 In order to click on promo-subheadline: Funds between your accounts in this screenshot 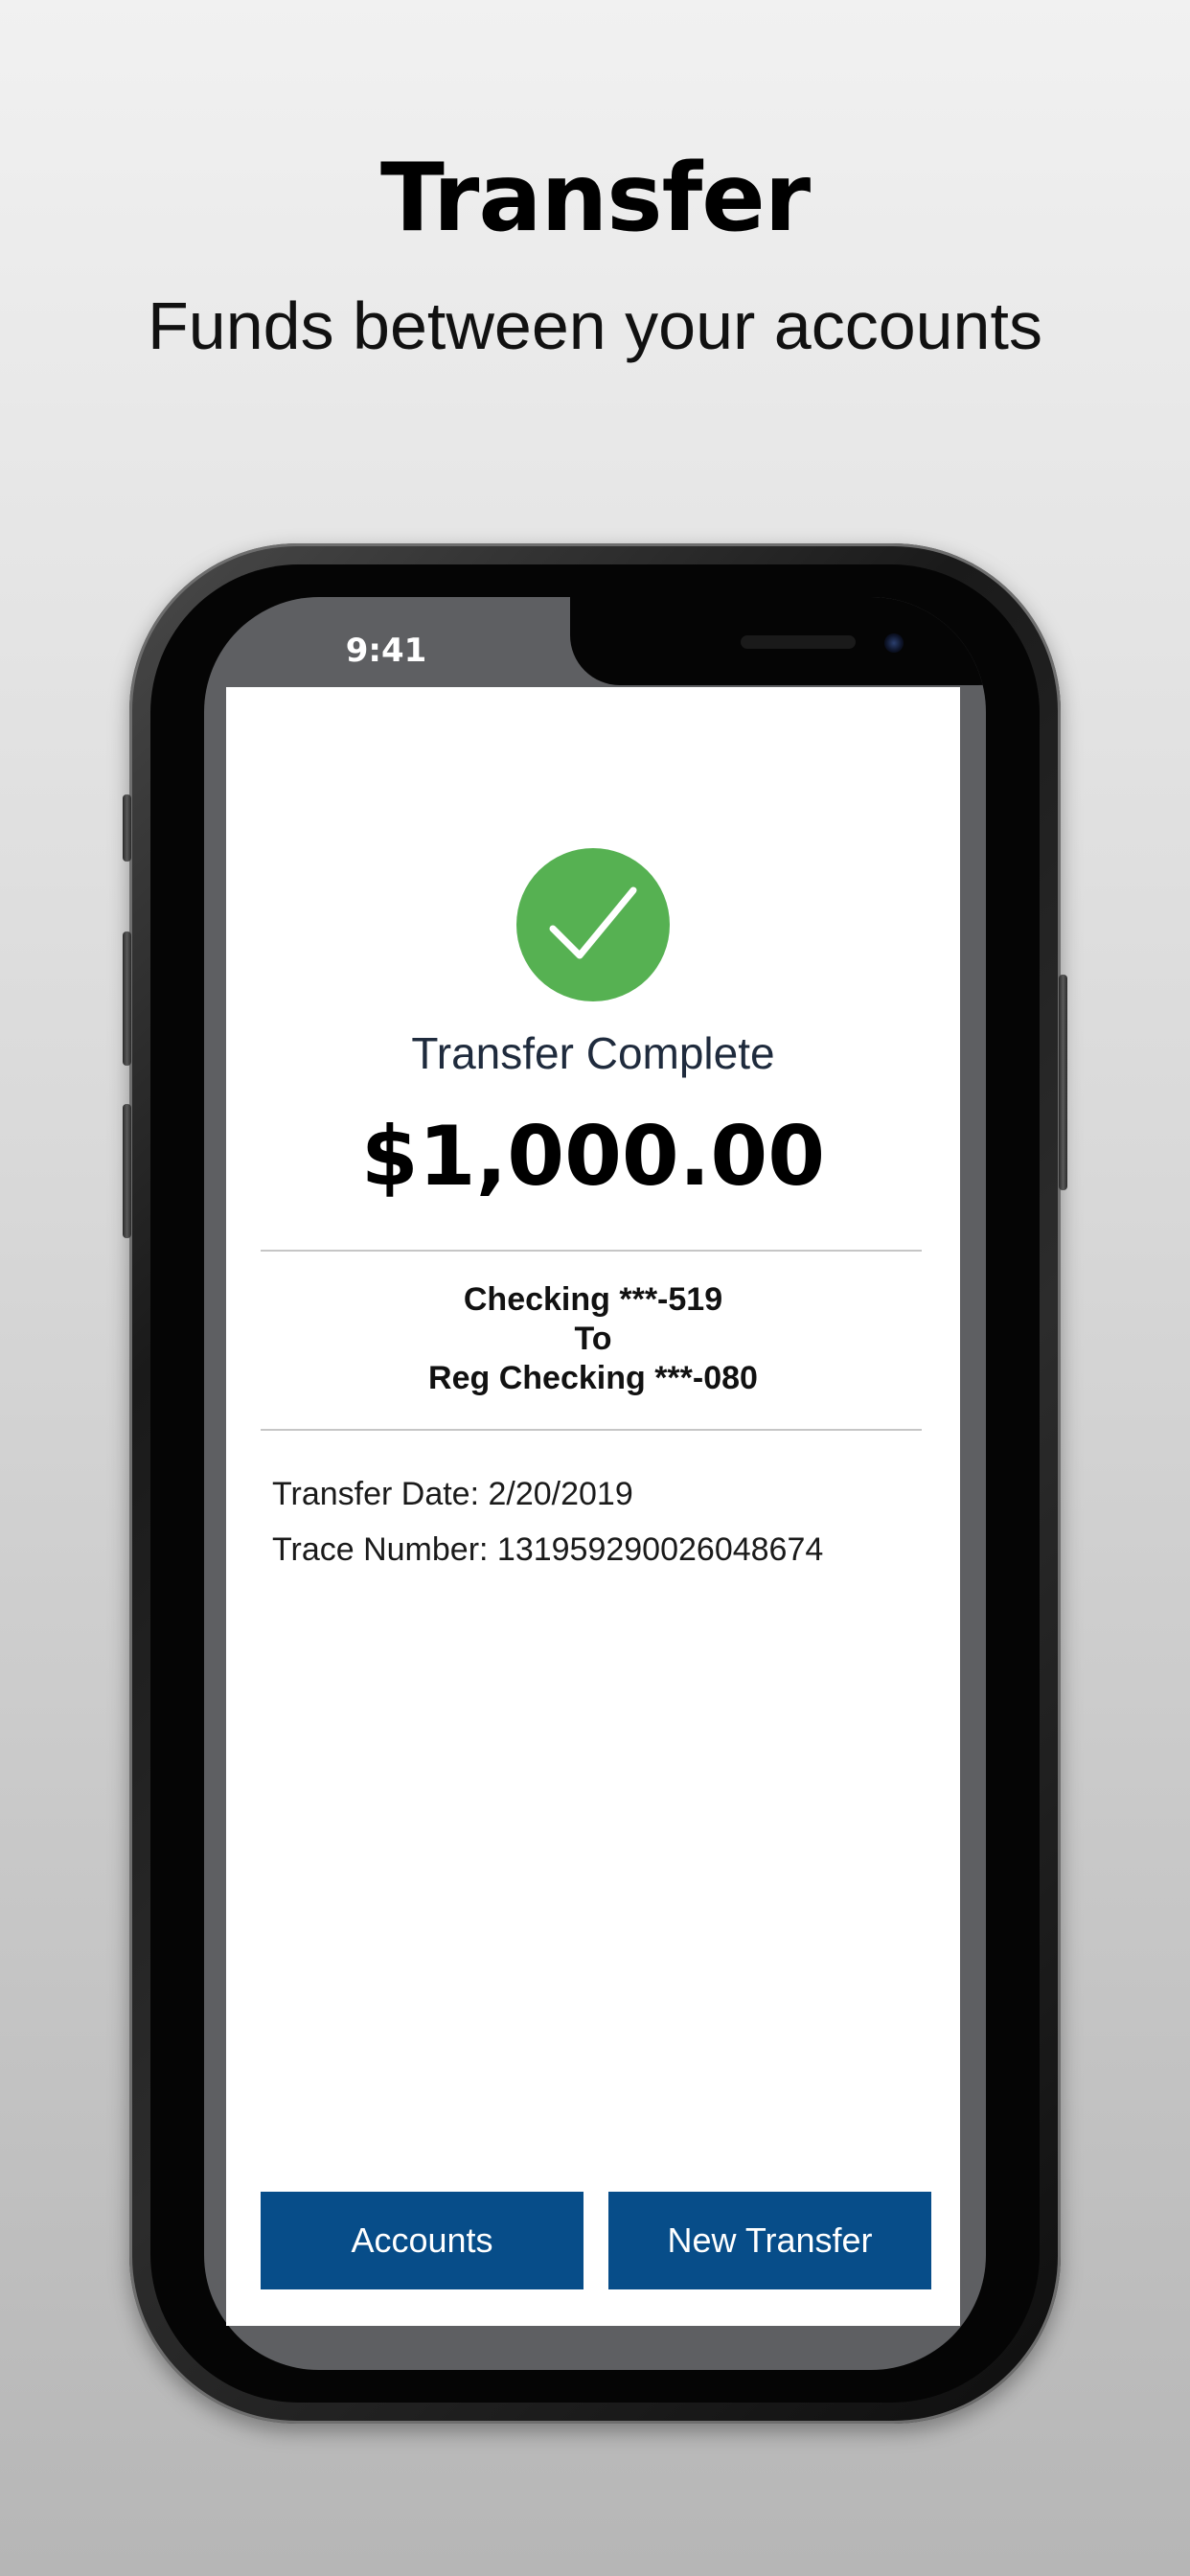, I will do `click(595, 325)`.